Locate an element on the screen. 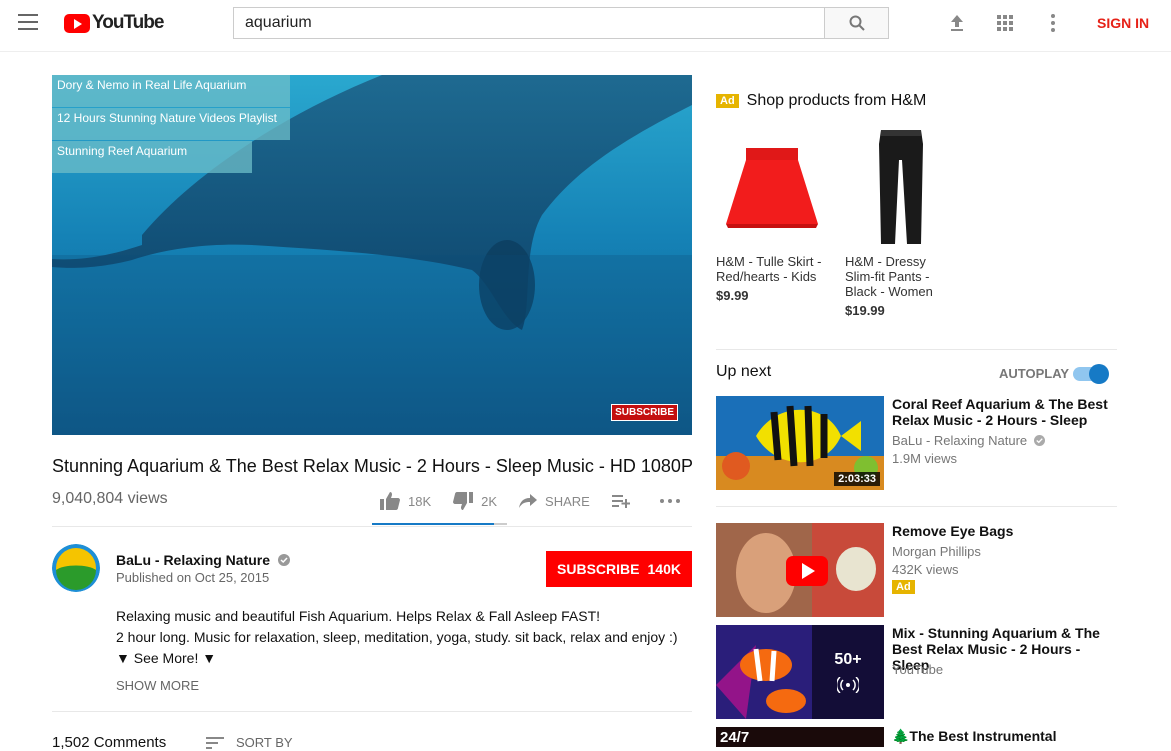 Image resolution: width=1171 pixels, height=751 pixels. recommendation-channel: BaLu - Relaxing Nature is located at coordinates (960, 440).